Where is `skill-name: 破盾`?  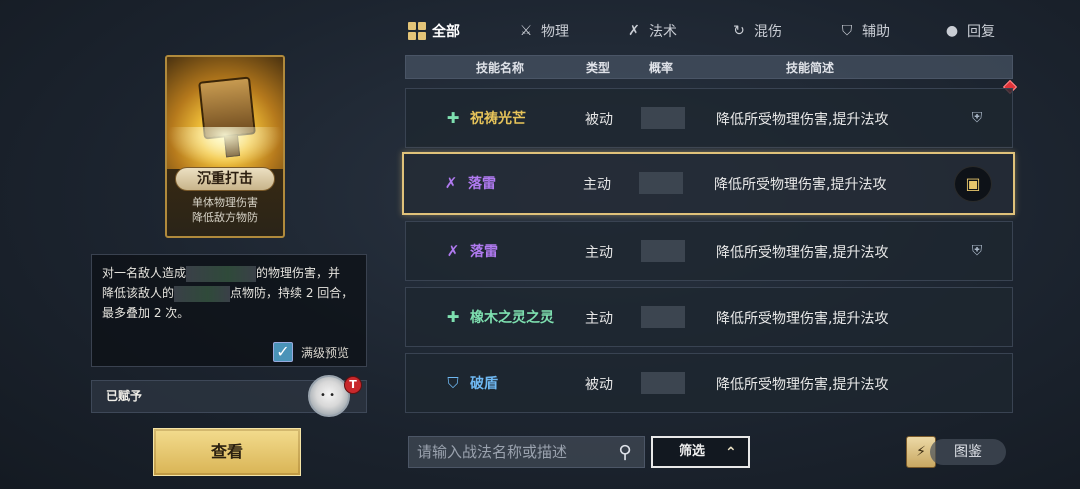
skill-name: 破盾 is located at coordinates (484, 384).